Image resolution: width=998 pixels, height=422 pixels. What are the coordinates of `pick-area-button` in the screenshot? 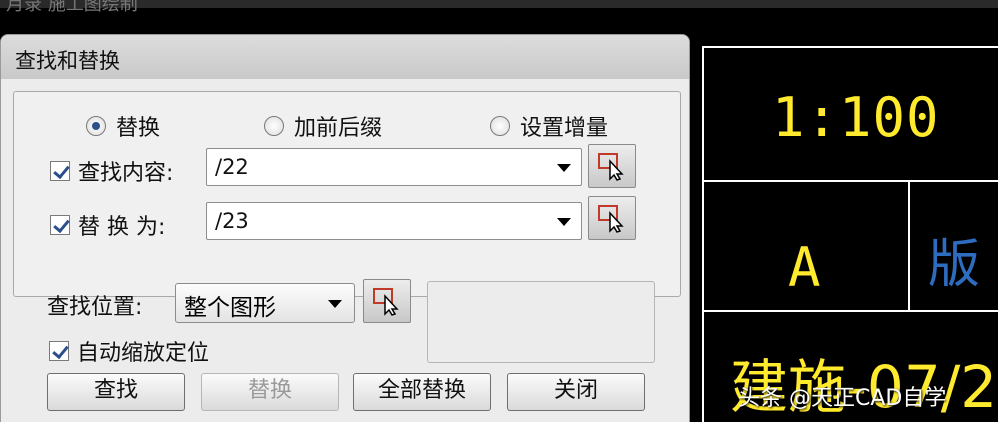 It's located at (387, 301).